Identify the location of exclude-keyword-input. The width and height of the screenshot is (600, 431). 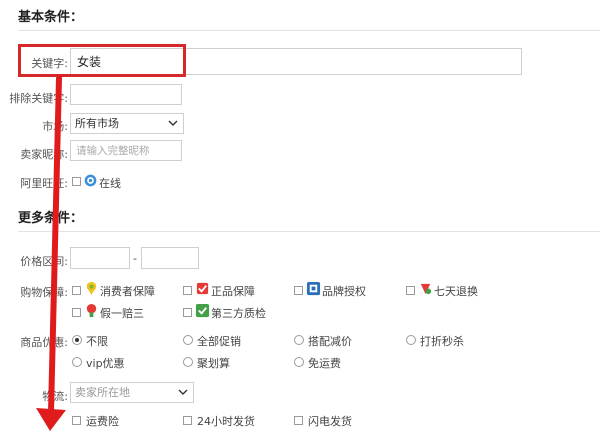
(126, 94).